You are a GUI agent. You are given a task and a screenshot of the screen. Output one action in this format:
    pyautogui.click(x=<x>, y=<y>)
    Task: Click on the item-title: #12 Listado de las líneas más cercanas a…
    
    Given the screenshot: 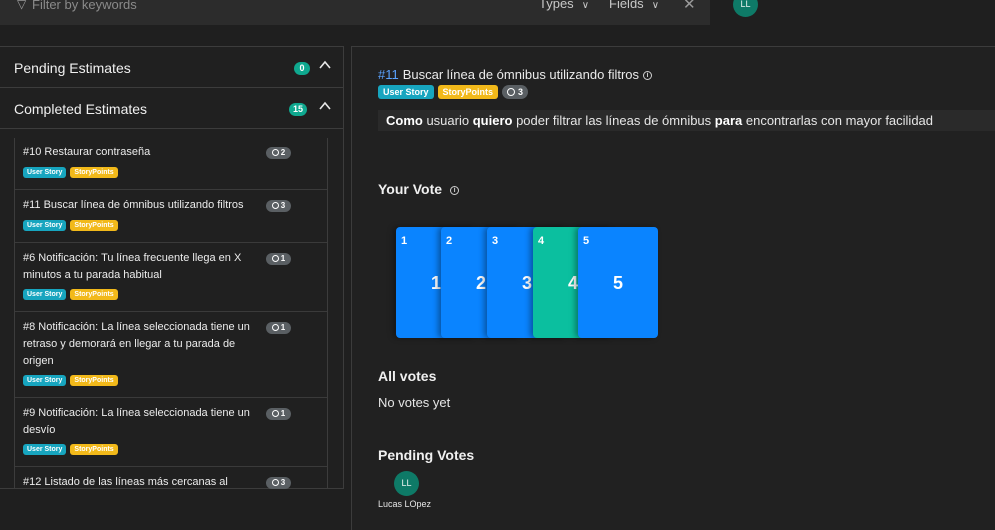 What is the action you would take?
    pyautogui.click(x=125, y=482)
    